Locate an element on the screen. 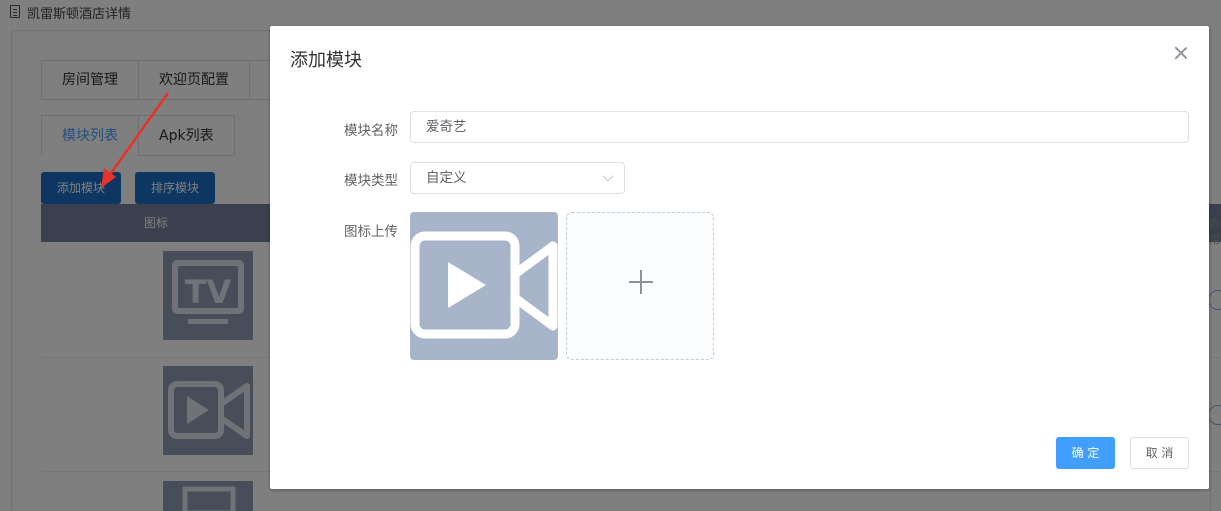 This screenshot has width=1221, height=511. plus-icon is located at coordinates (641, 282).